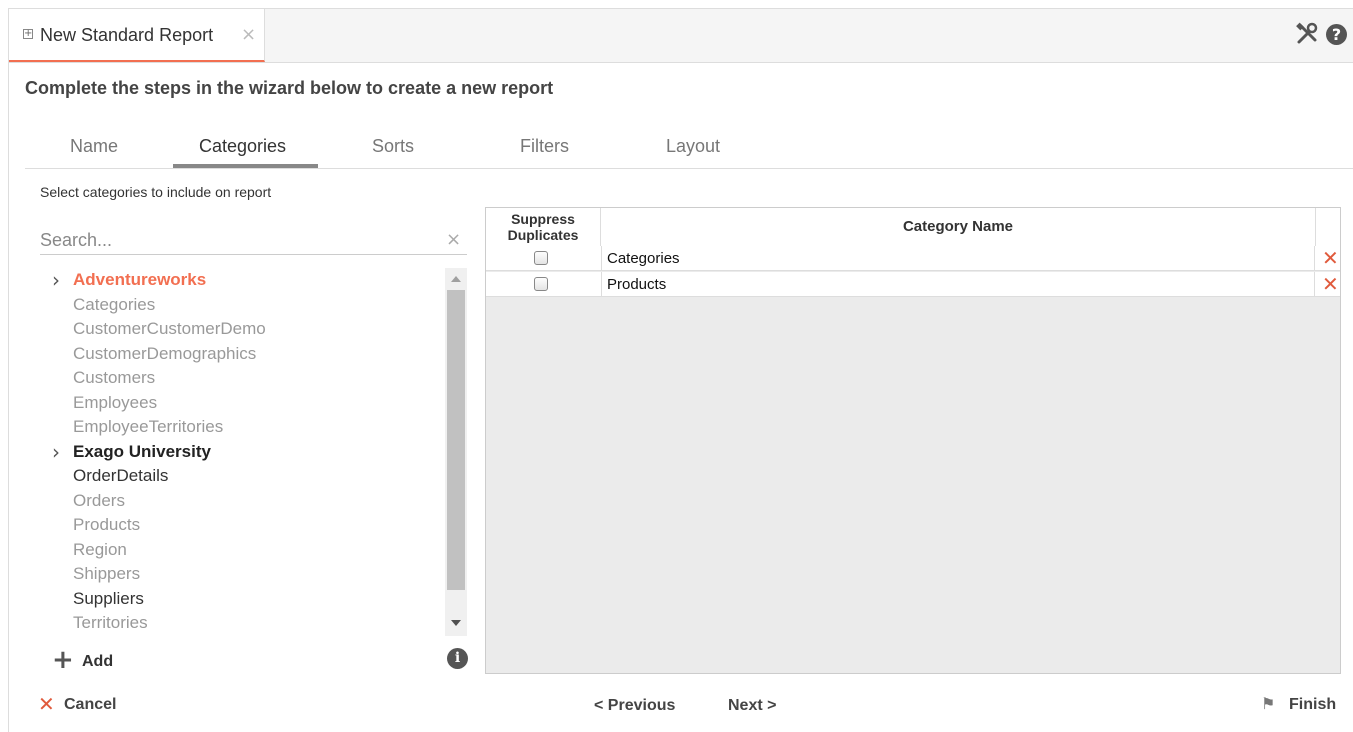 The width and height of the screenshot is (1353, 732). Describe the element at coordinates (94, 146) in the screenshot. I see `tab-step-name: Name` at that location.